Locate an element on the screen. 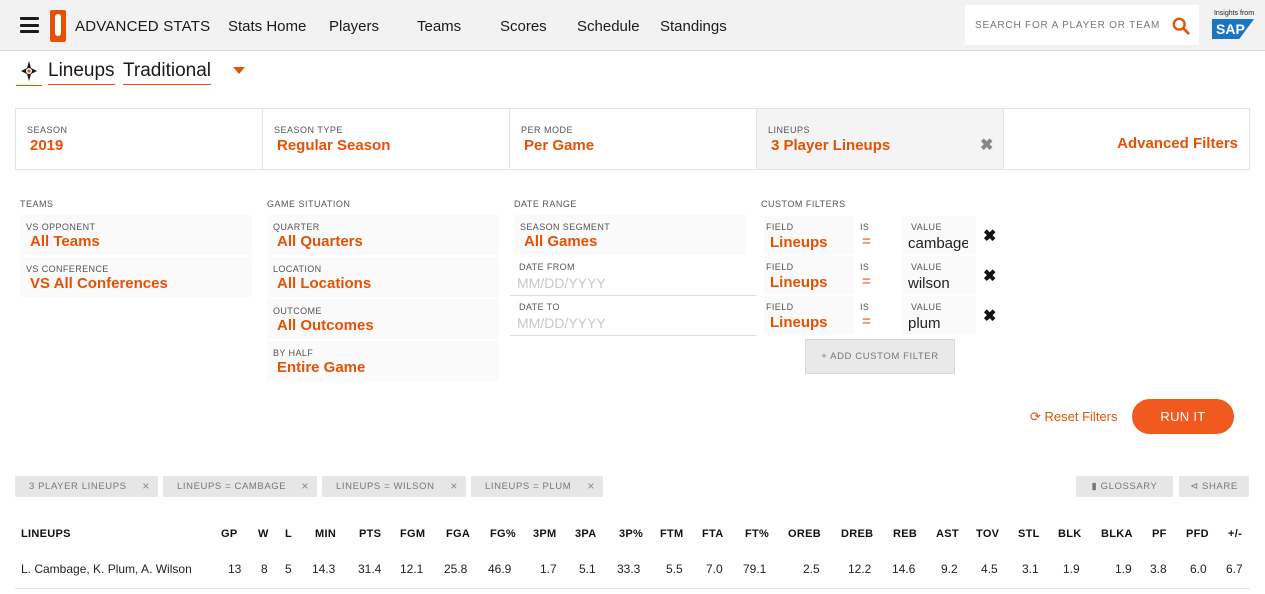  league-logo-icon is located at coordinates (58, 26).